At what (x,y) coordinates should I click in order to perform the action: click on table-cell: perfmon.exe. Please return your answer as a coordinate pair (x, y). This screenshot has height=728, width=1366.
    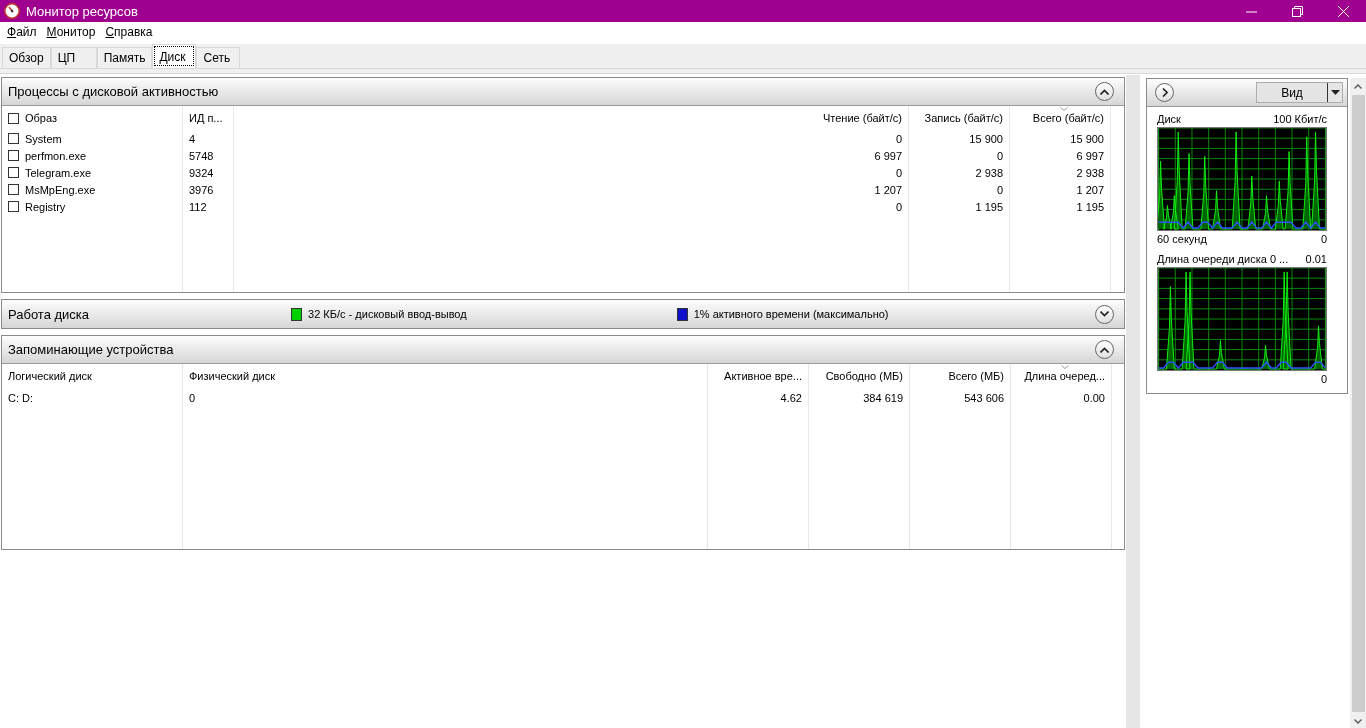
    Looking at the image, I should click on (56, 155).